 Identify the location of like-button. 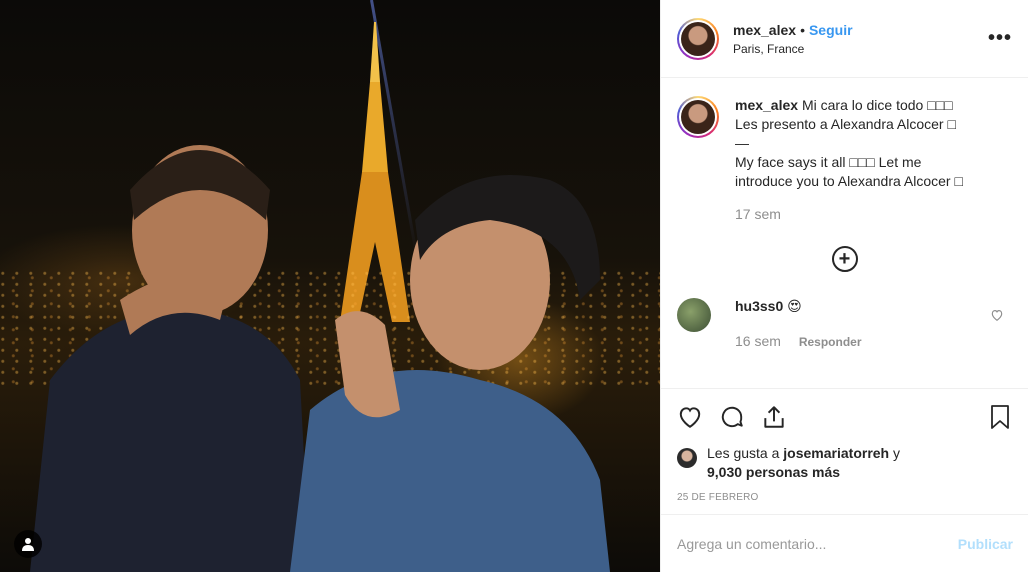
(690, 417).